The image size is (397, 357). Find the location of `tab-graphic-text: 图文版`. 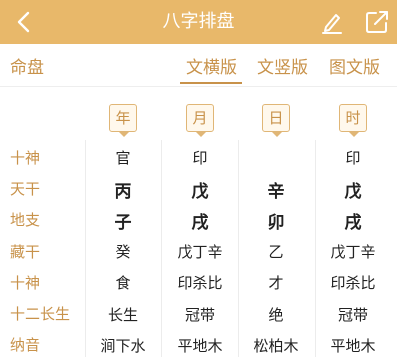

tab-graphic-text: 图文版 is located at coordinates (354, 65).